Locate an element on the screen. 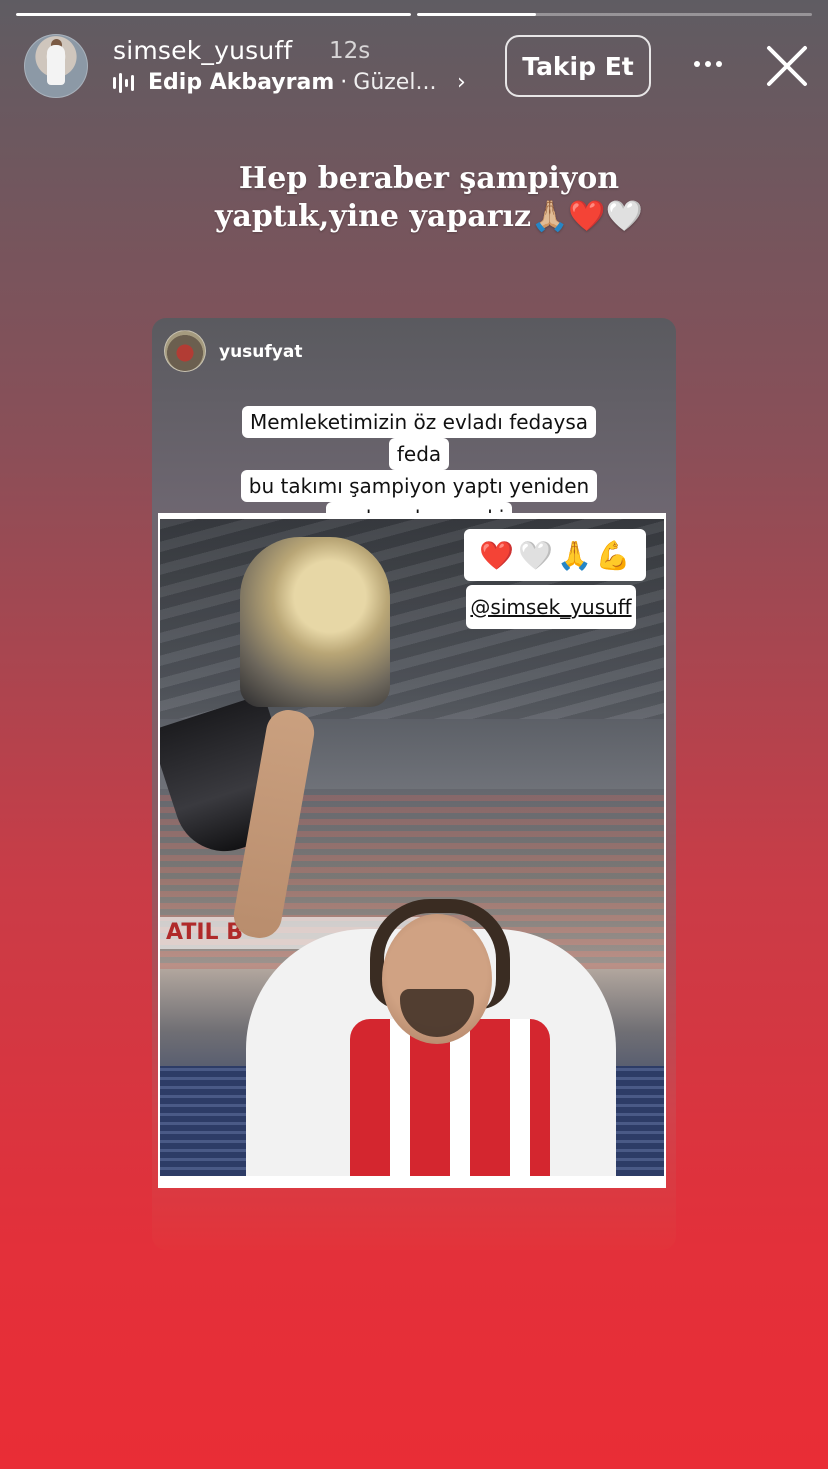 The height and width of the screenshot is (1469, 828). heart-emoji: ❤️ is located at coordinates (497, 555).